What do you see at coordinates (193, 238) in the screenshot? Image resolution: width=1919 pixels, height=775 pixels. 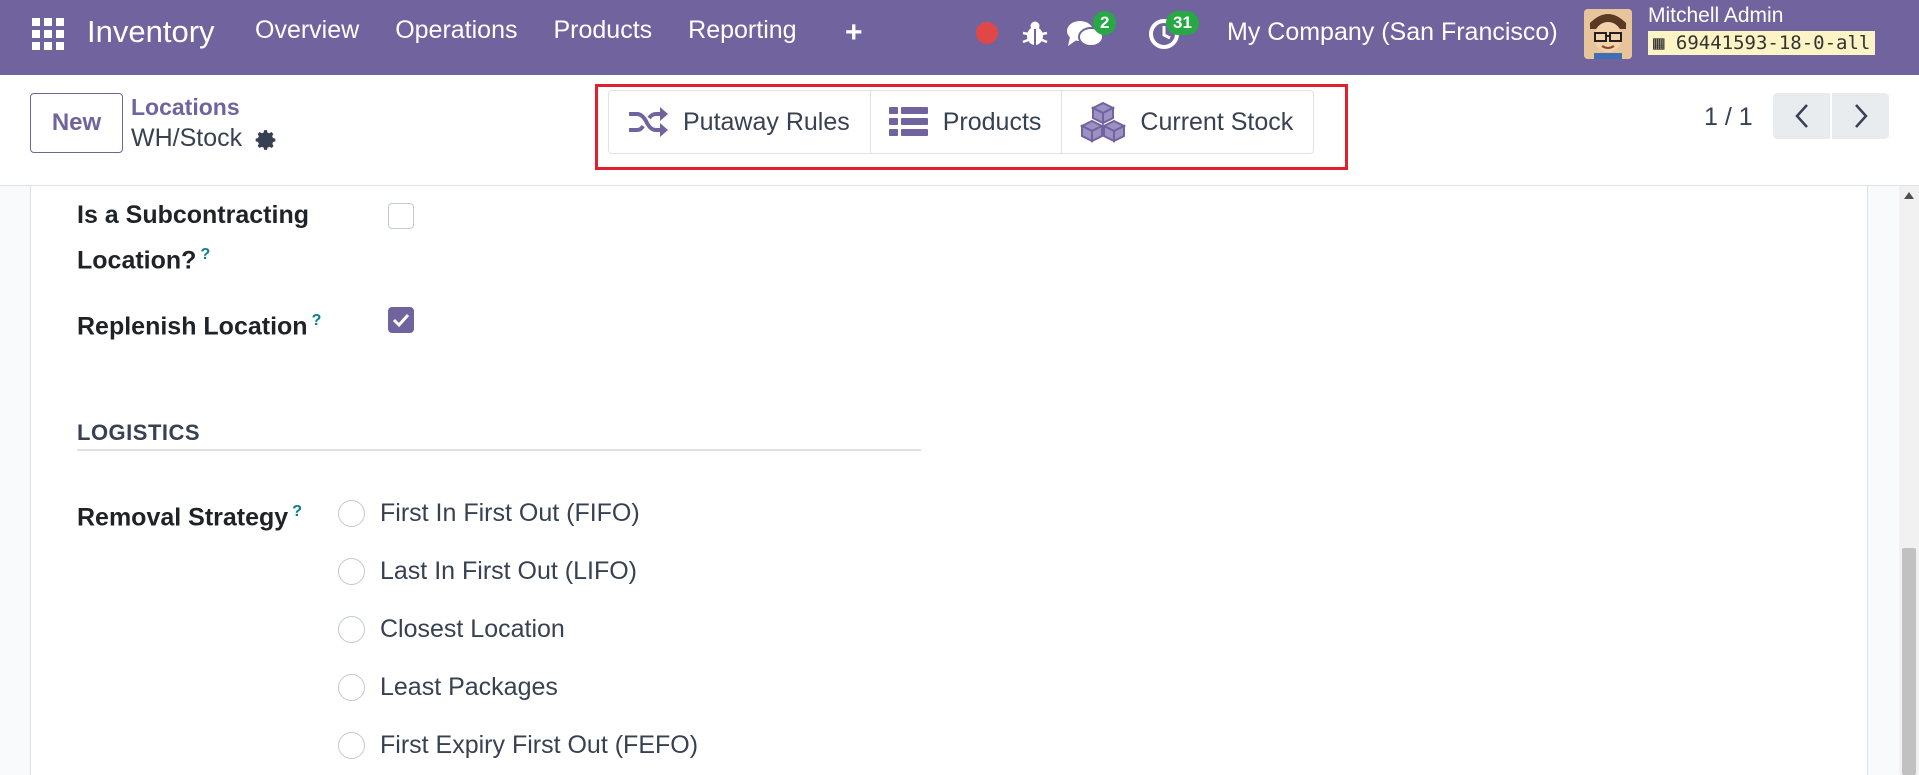 I see `subcontracting-label: Is a Subcontracting Location??` at bounding box center [193, 238].